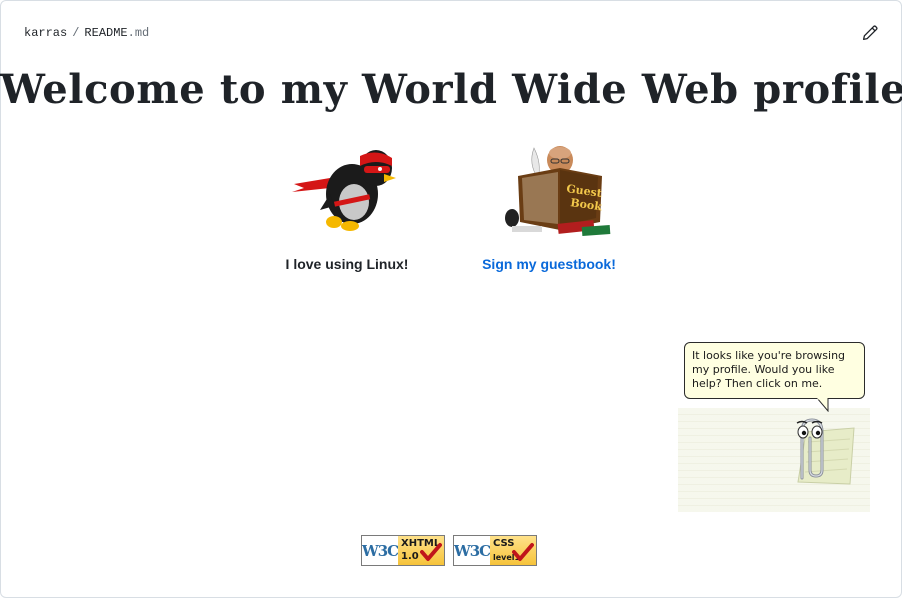 Image resolution: width=902 pixels, height=598 pixels. I want to click on w3c-xhtml-badge: W3C XHTML 1.0, so click(403, 550).